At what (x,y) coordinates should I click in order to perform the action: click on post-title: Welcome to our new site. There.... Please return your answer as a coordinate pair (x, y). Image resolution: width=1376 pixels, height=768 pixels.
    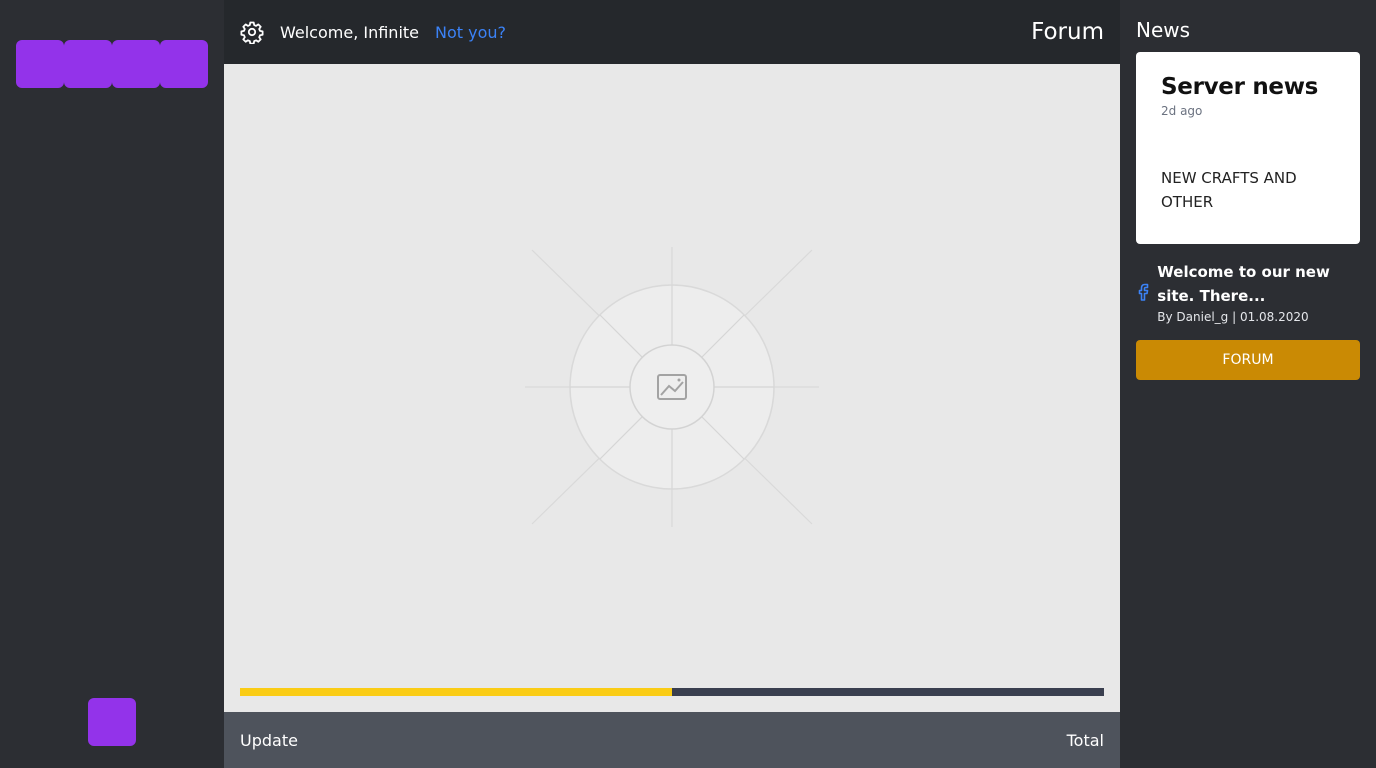
    Looking at the image, I should click on (1262, 284).